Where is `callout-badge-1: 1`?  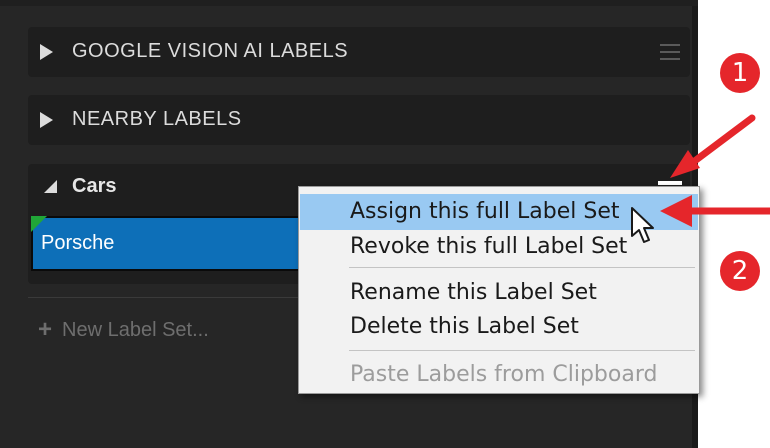 callout-badge-1: 1 is located at coordinates (740, 73).